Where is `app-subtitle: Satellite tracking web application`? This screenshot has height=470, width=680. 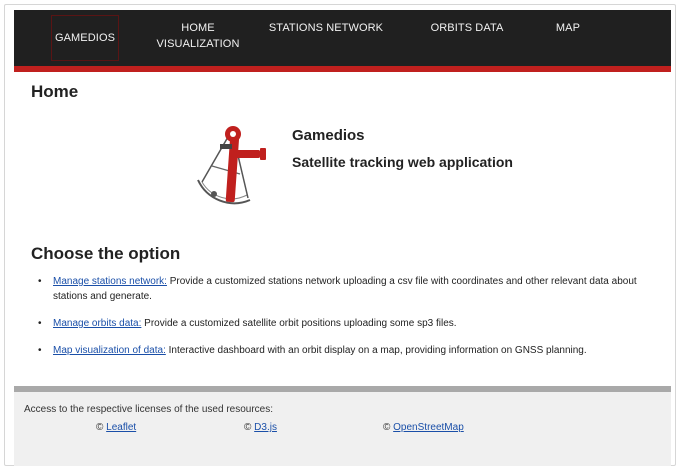 app-subtitle: Satellite tracking web application is located at coordinates (402, 162).